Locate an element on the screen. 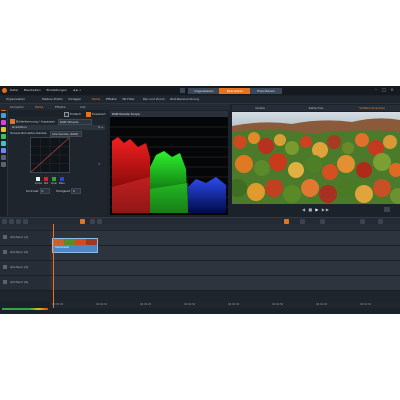  minimize-icon: – is located at coordinates (376, 90).